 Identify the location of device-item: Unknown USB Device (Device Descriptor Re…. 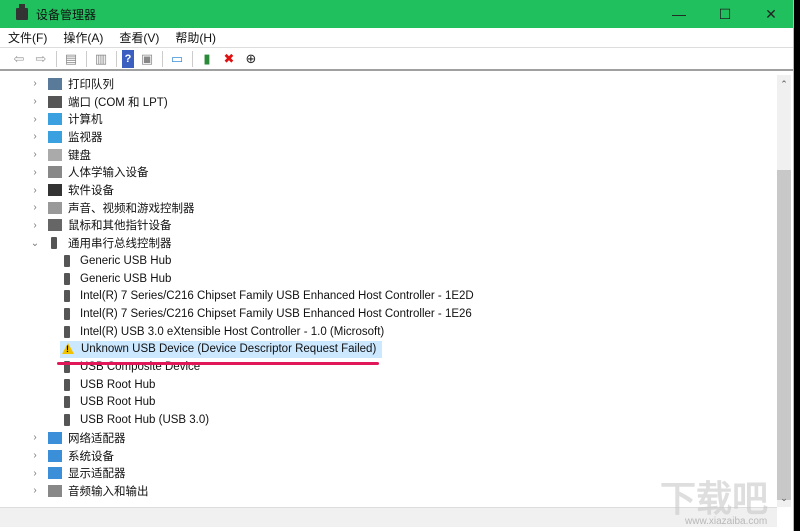
(221, 349).